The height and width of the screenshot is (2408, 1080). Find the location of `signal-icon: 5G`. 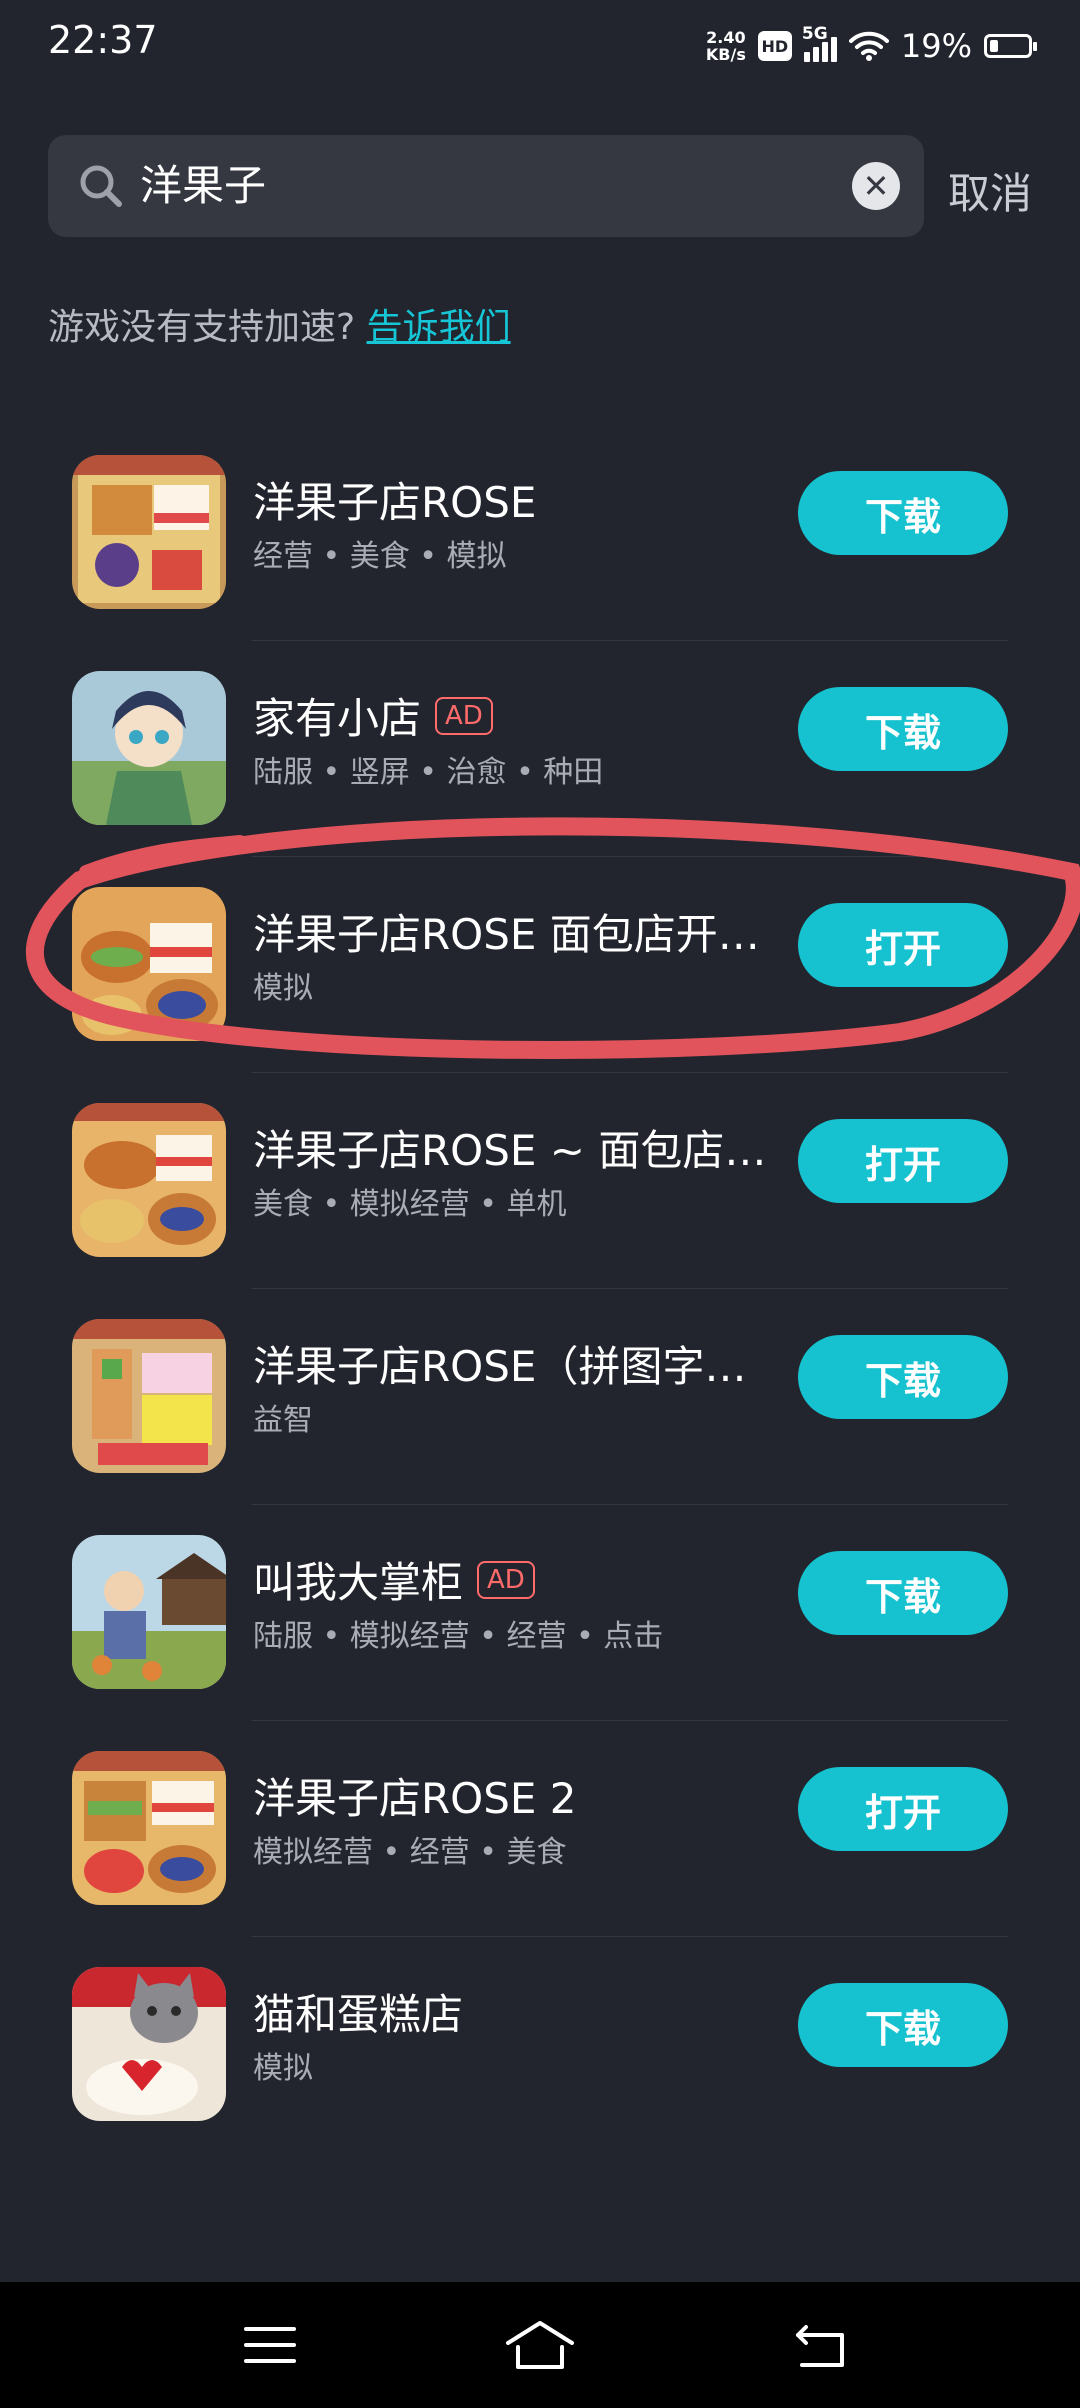

signal-icon: 5G is located at coordinates (819, 43).